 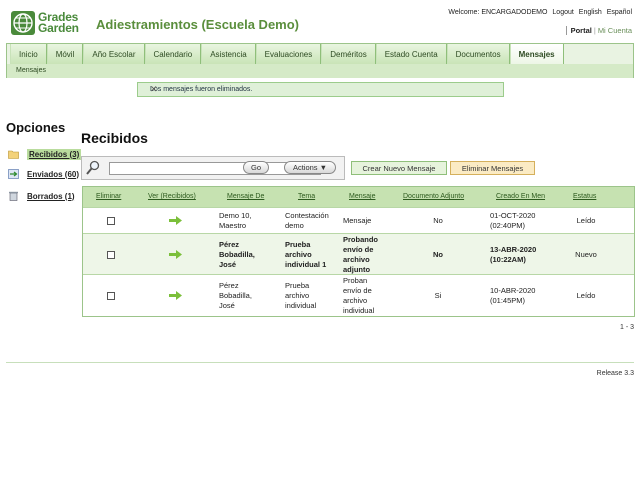 I want to click on sidebar-item-enviados: Enviados (60), so click(x=43, y=174).